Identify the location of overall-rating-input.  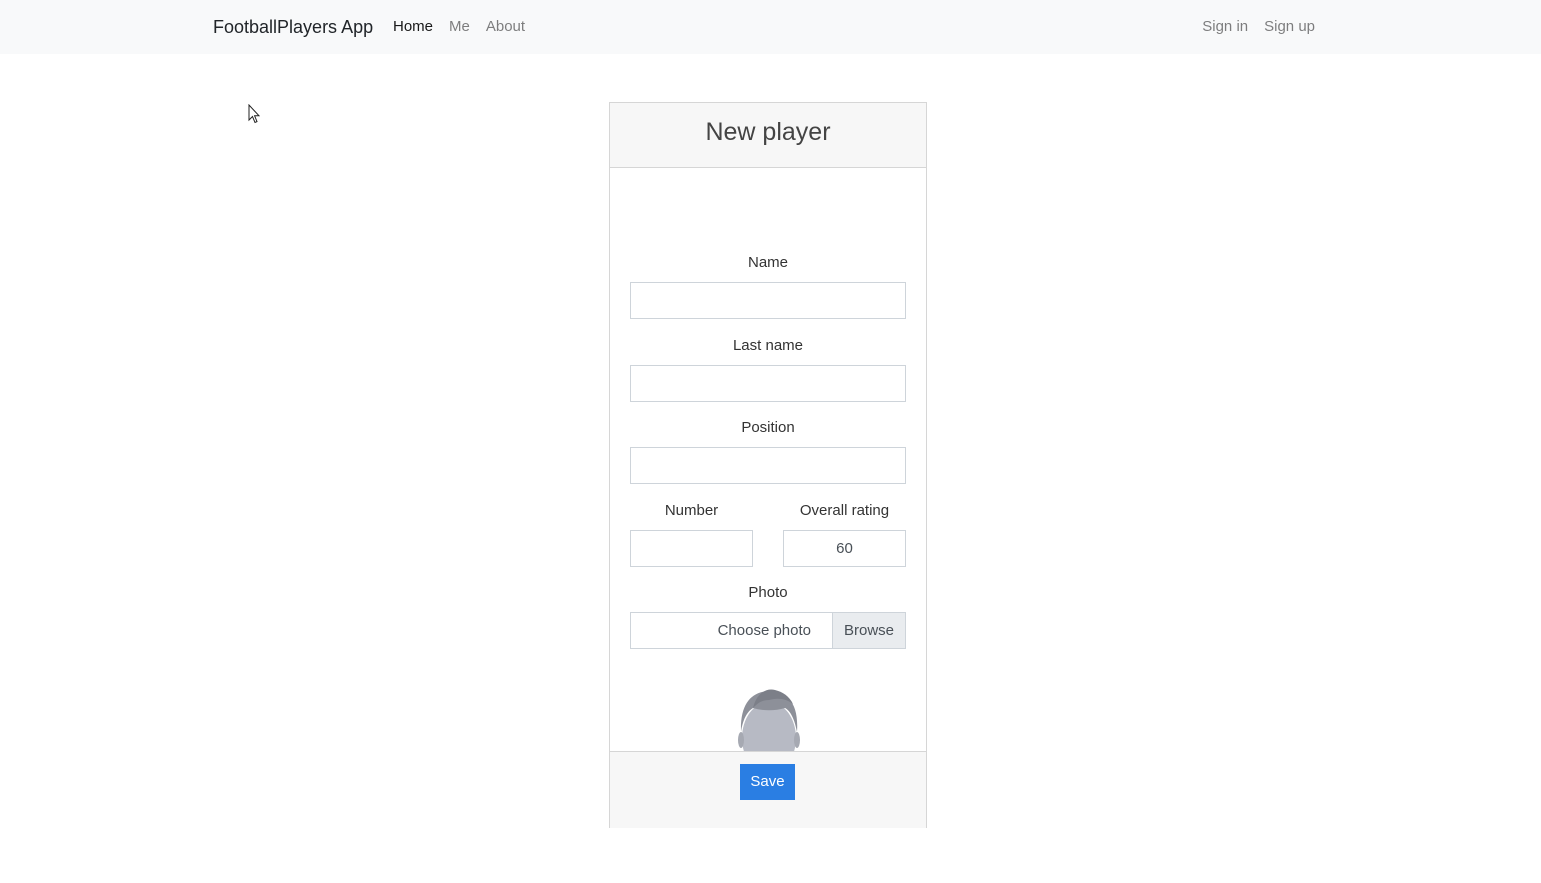
(844, 548).